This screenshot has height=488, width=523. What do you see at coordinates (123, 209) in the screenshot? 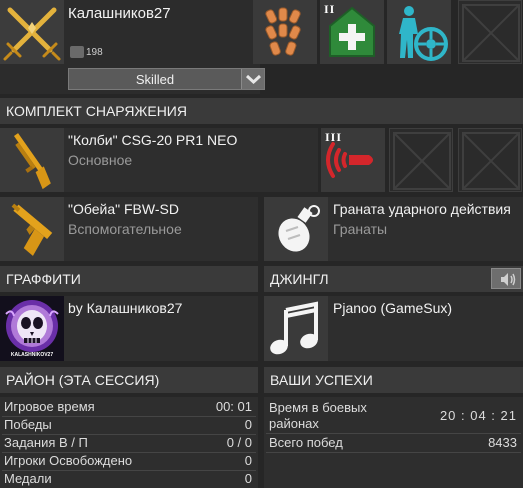
I see `secondary-weapon-name: "Обейа" FBW-SD` at bounding box center [123, 209].